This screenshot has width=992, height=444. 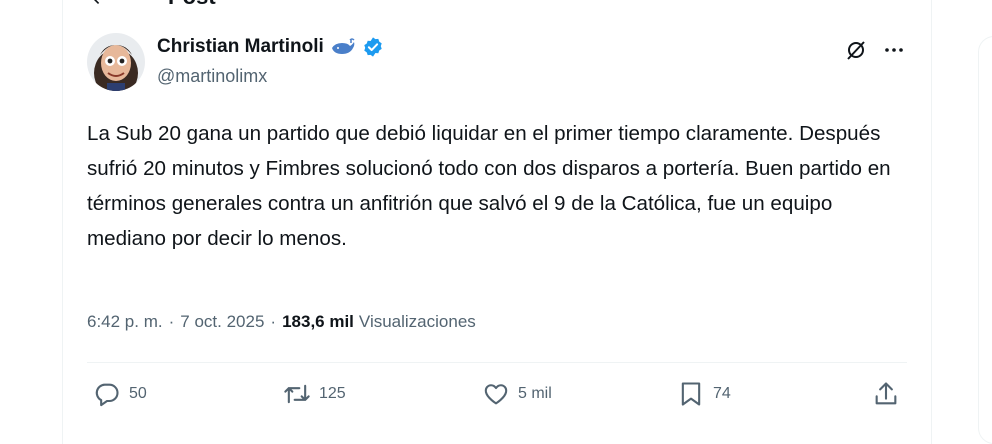 I want to click on avatar-image, so click(x=116, y=62).